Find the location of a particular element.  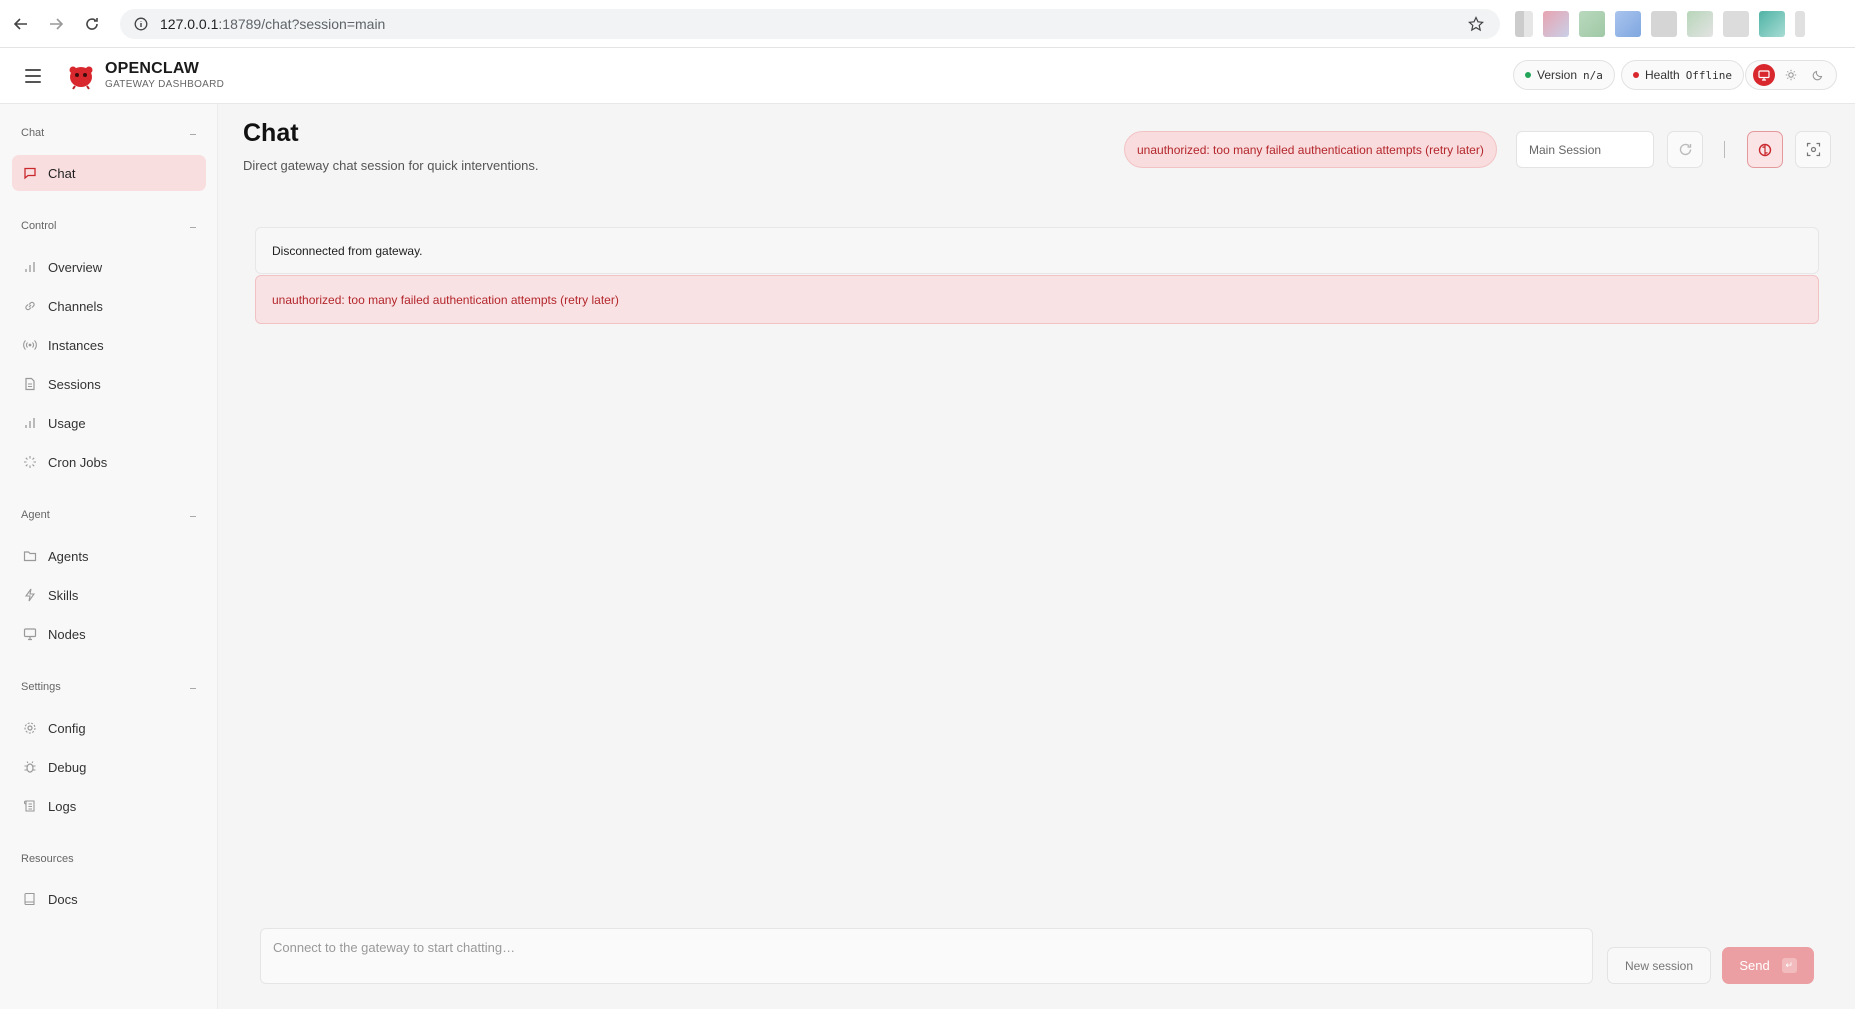

sidebar-item-label: Debug is located at coordinates (67, 767).